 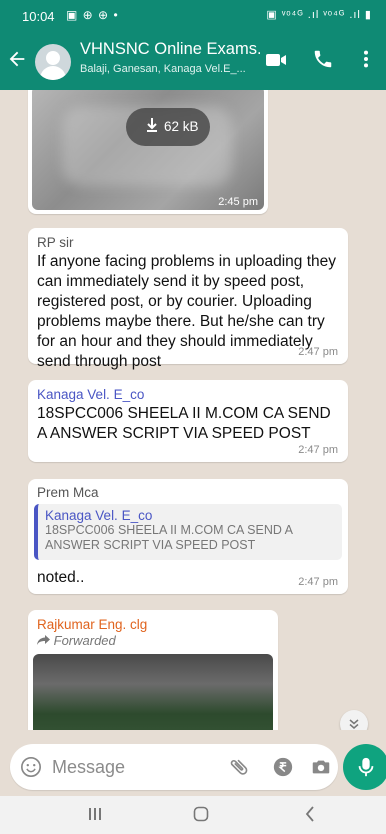 What do you see at coordinates (181, 126) in the screenshot?
I see `download-size: 62 kB` at bounding box center [181, 126].